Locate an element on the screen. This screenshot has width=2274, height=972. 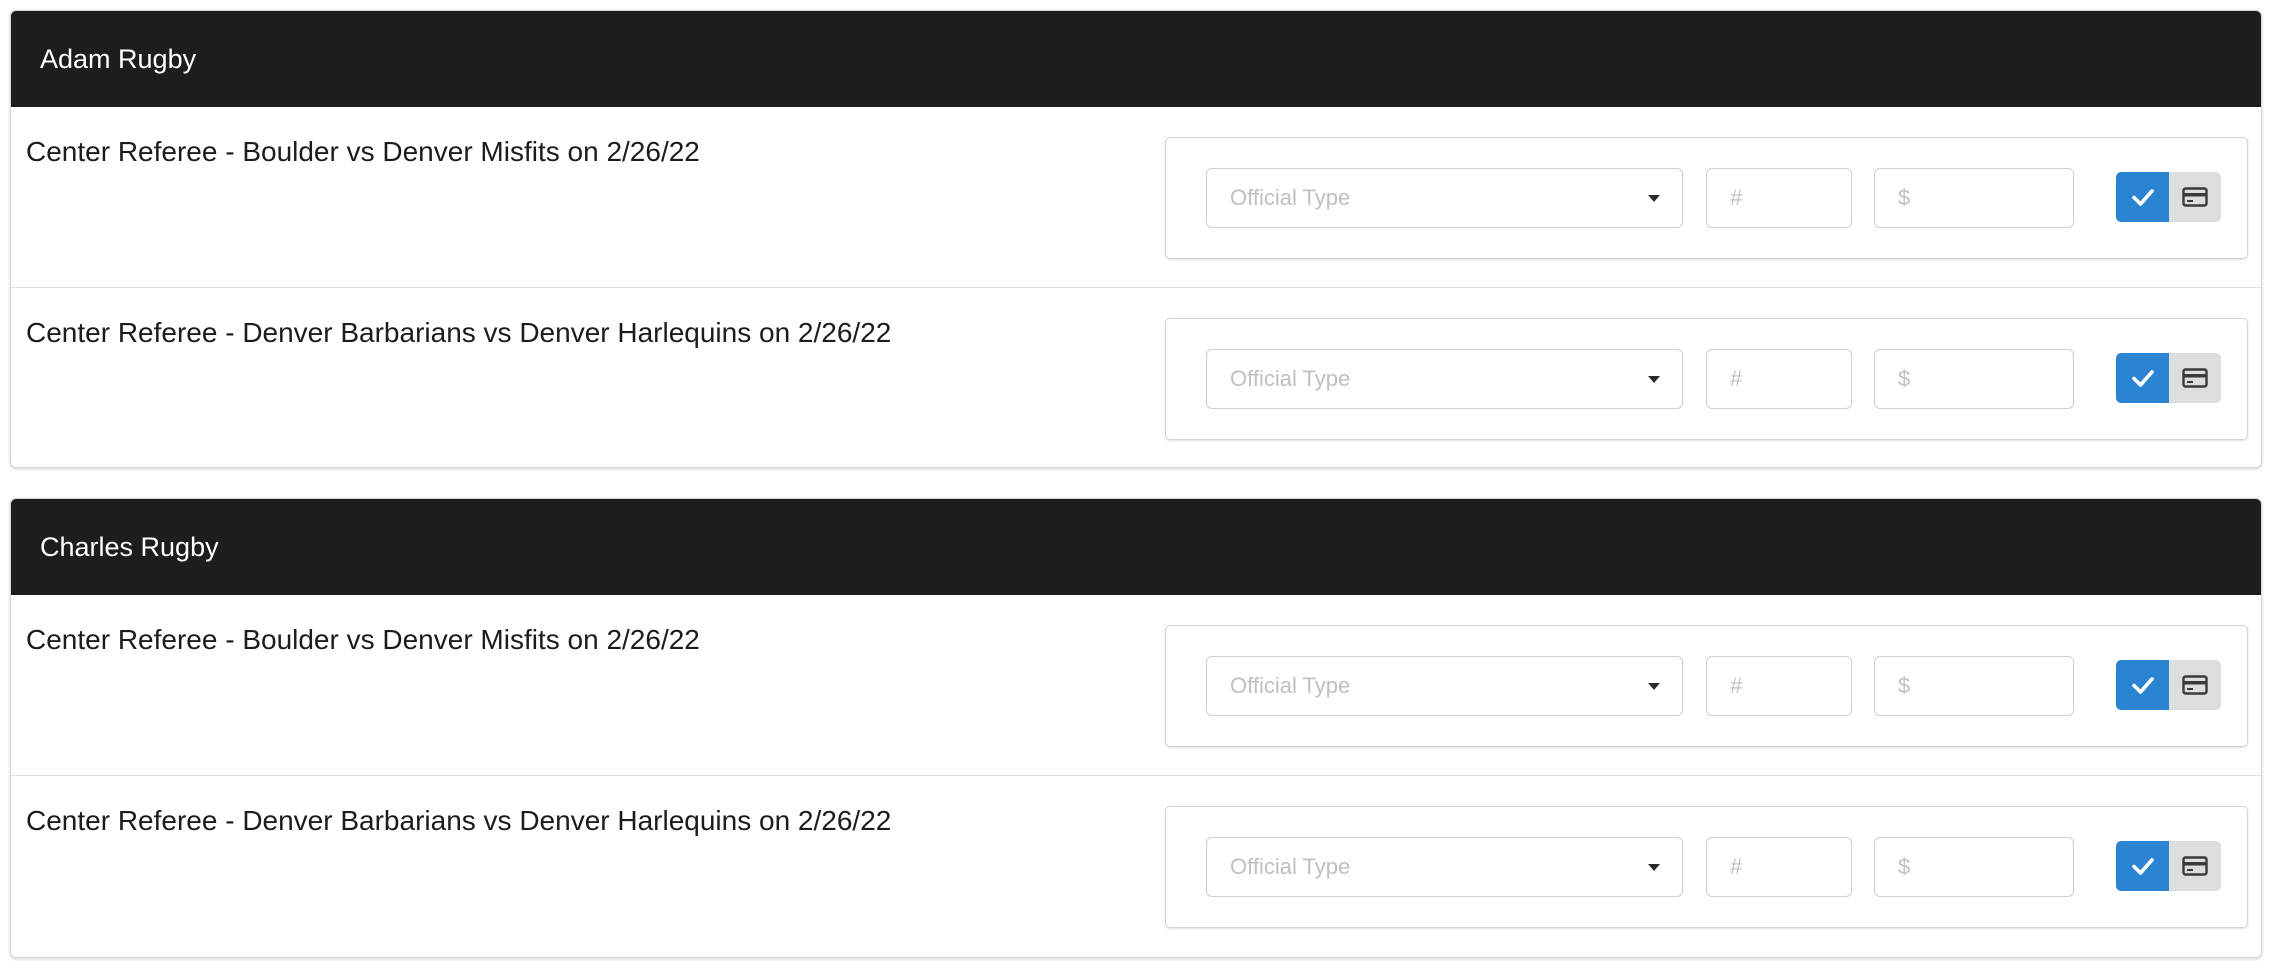
club-name: Adam Rugby is located at coordinates (1136, 59).